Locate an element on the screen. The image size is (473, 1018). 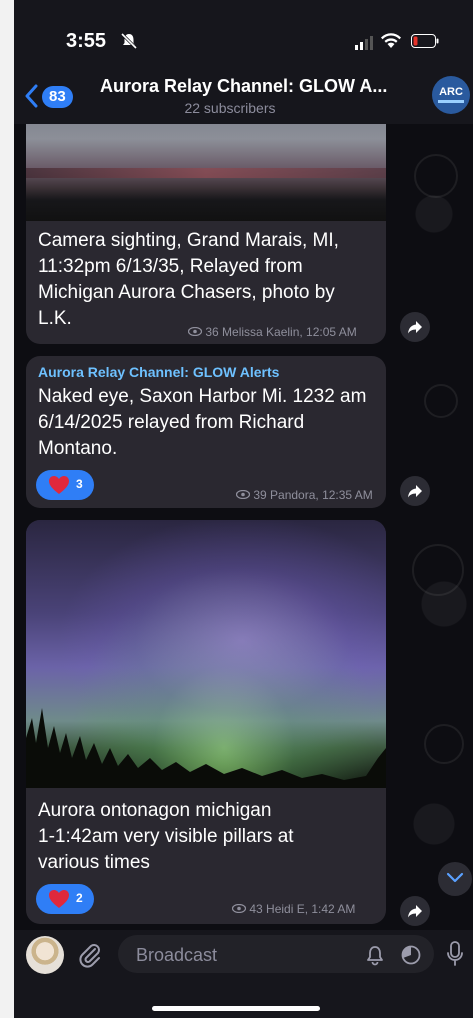
silent-bell-icon is located at coordinates (129, 43).